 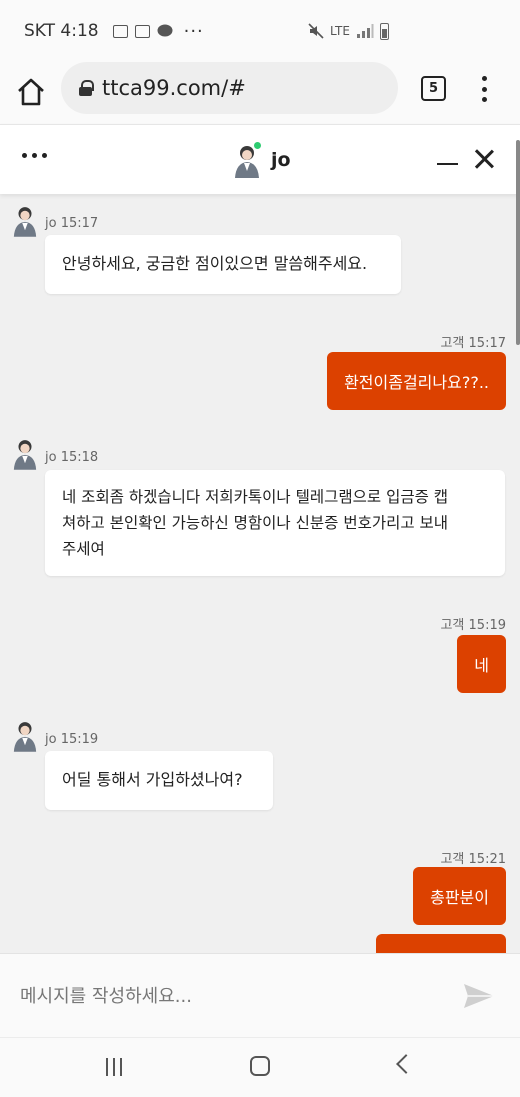 I want to click on minimize-icon, so click(x=448, y=158).